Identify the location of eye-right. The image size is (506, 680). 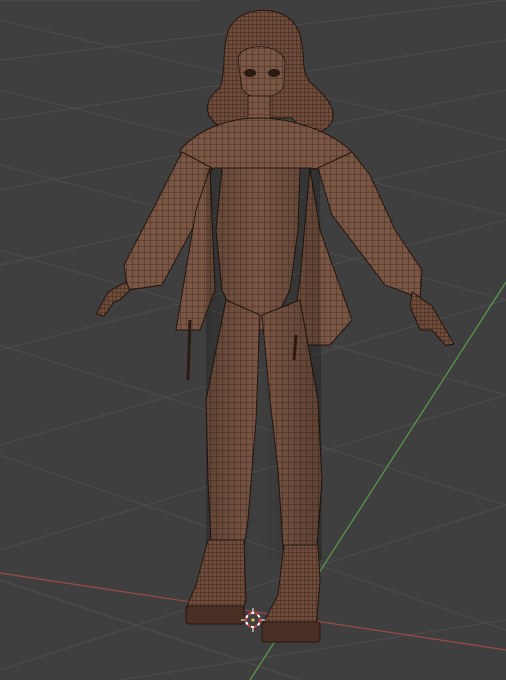
(274, 73).